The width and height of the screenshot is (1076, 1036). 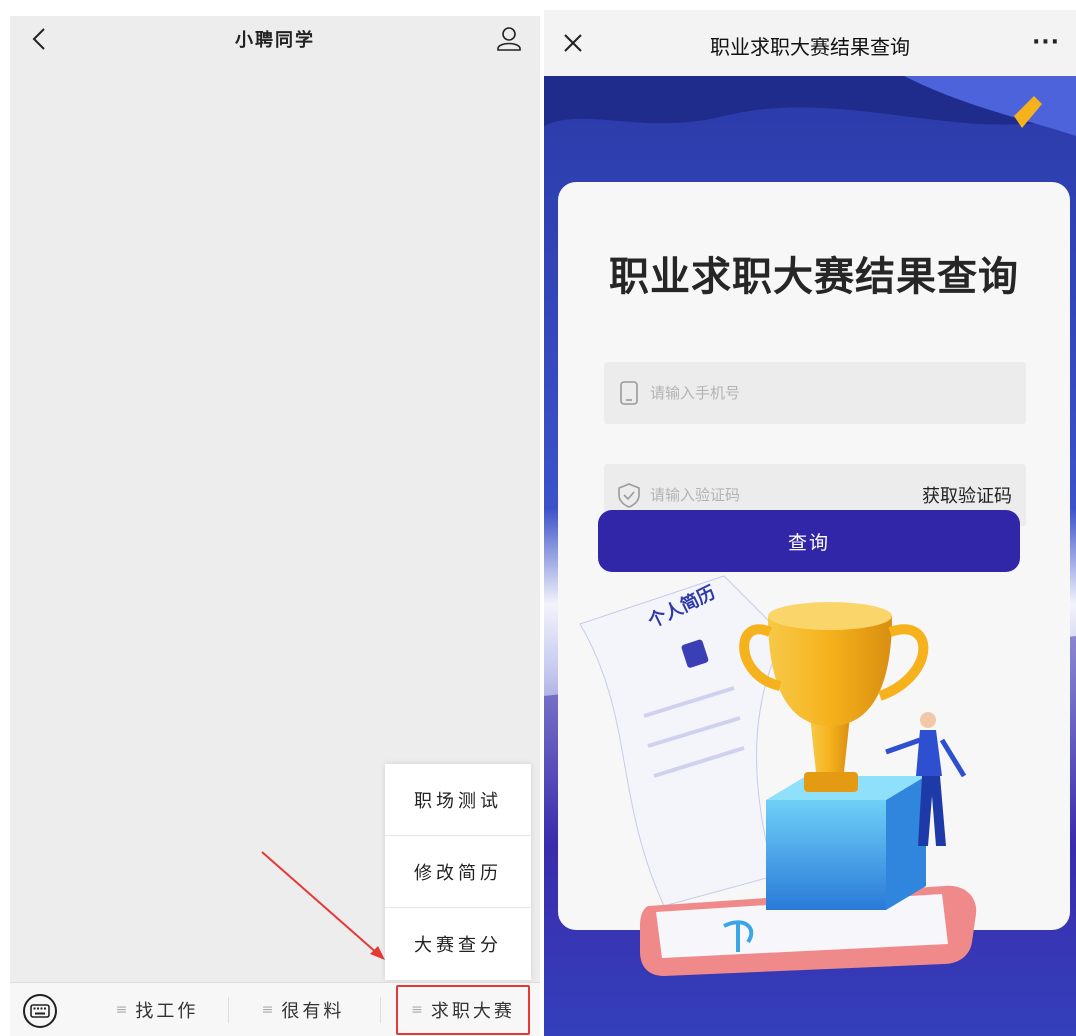 What do you see at coordinates (967, 495) in the screenshot?
I see `get-code-button: 获取验证码` at bounding box center [967, 495].